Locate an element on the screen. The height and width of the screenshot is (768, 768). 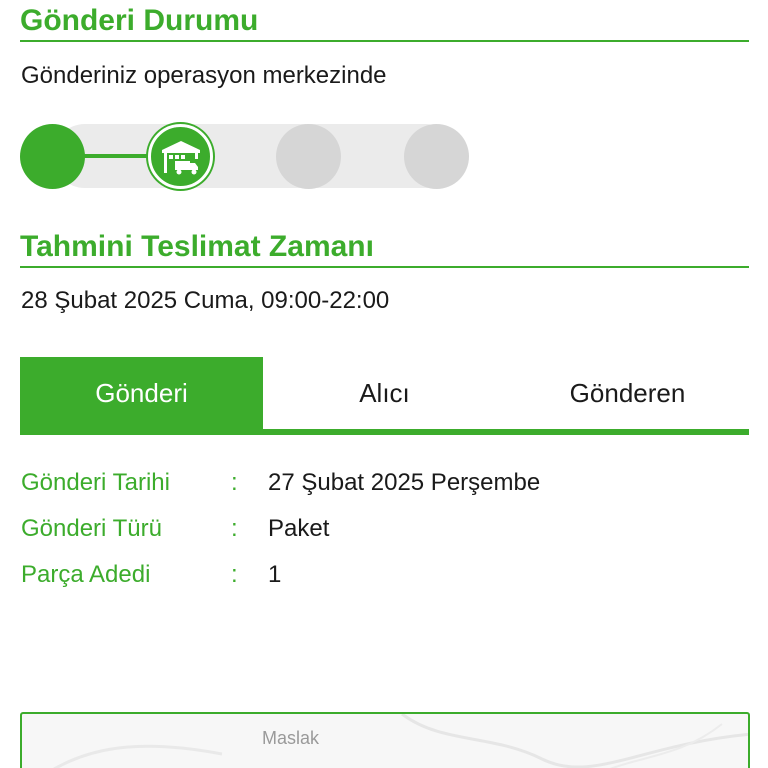
tab-gonderen: Gönderen is located at coordinates (627, 393).